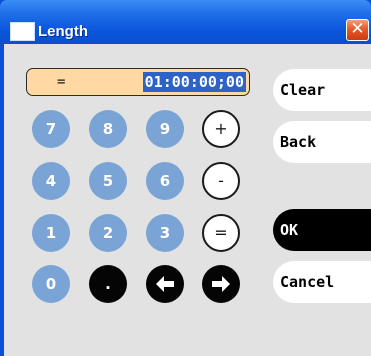  Describe the element at coordinates (51, 284) in the screenshot. I see `key-0-button: 0` at that location.